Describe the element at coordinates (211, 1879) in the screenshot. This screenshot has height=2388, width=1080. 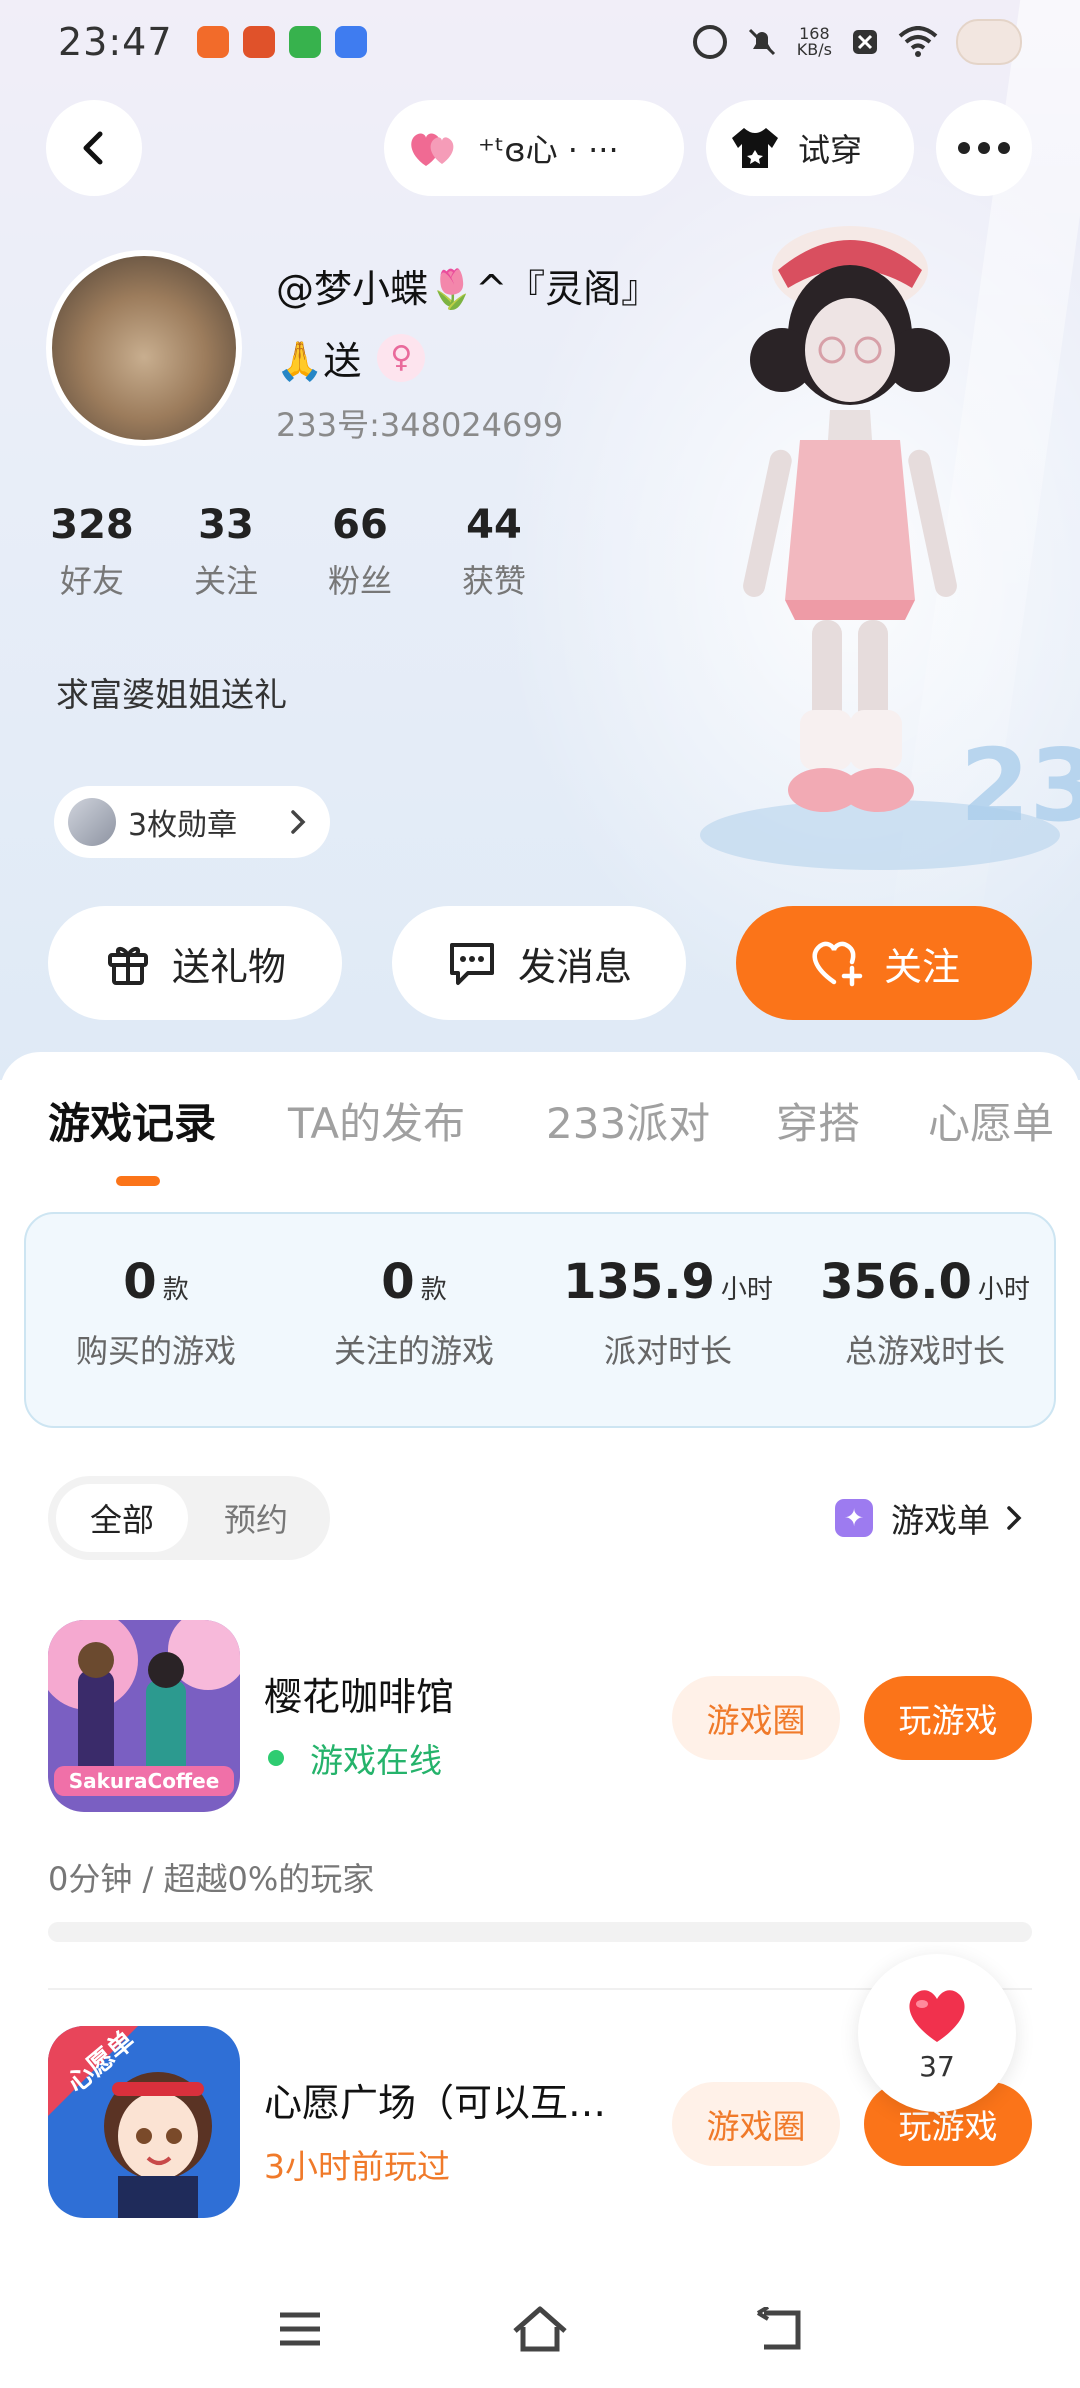
I see `play-stats-text: 0分钟 / 超越0%的玩家` at that location.